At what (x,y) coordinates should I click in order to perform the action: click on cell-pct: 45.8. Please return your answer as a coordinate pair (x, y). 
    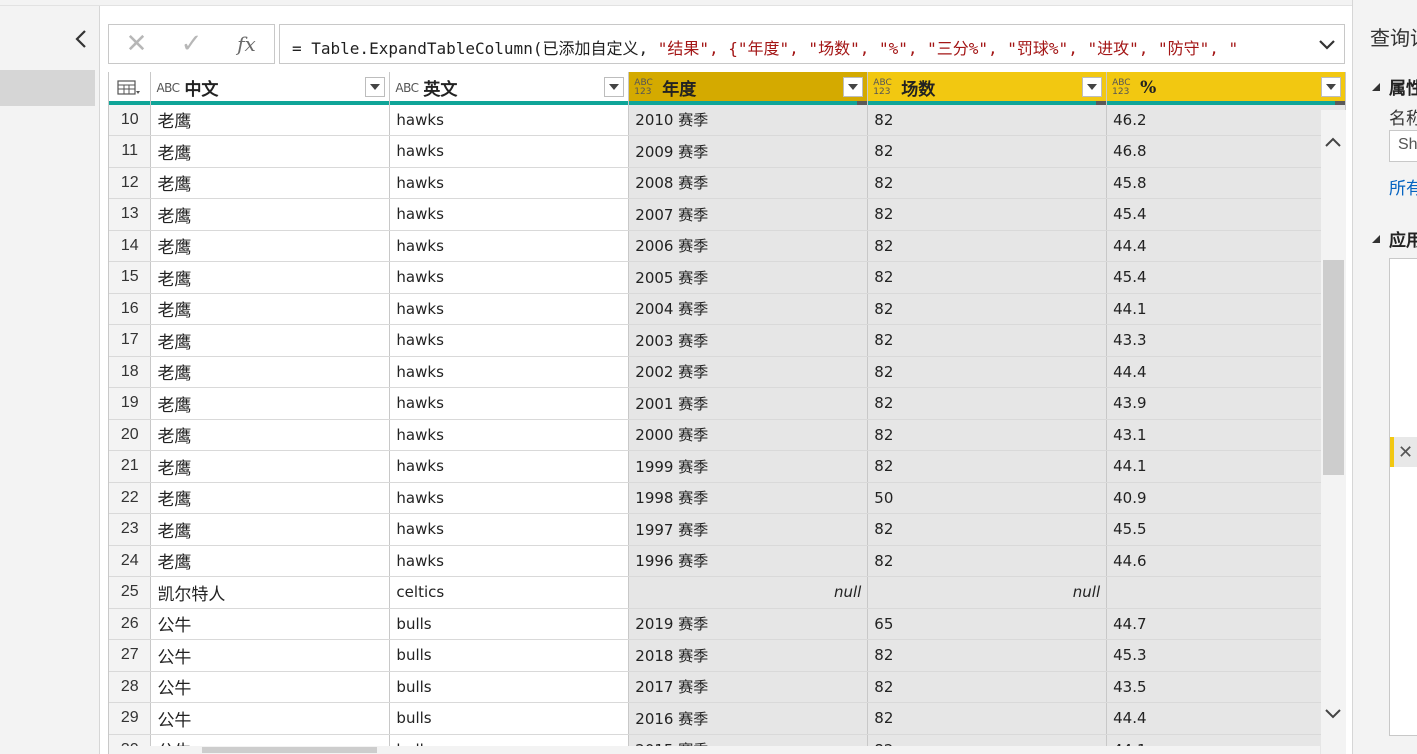
    Looking at the image, I should click on (1226, 183).